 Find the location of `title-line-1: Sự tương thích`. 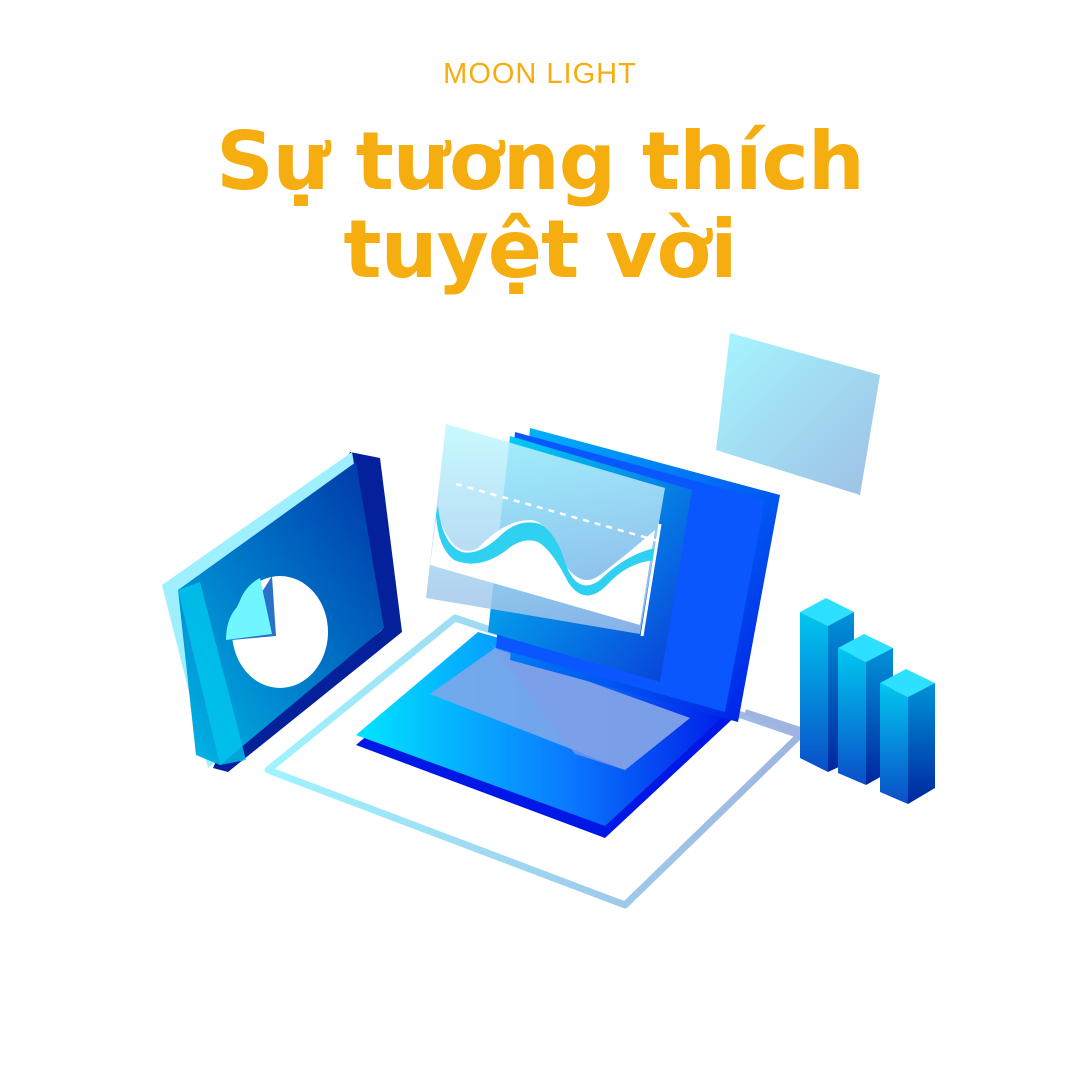

title-line-1: Sự tương thích is located at coordinates (540, 161).